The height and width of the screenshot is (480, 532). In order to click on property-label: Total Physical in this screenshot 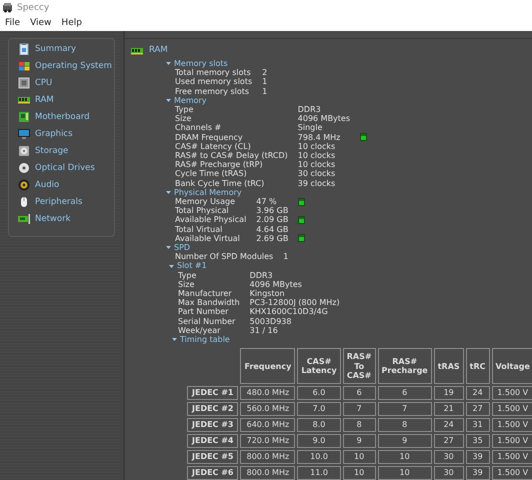, I will do `click(202, 211)`.